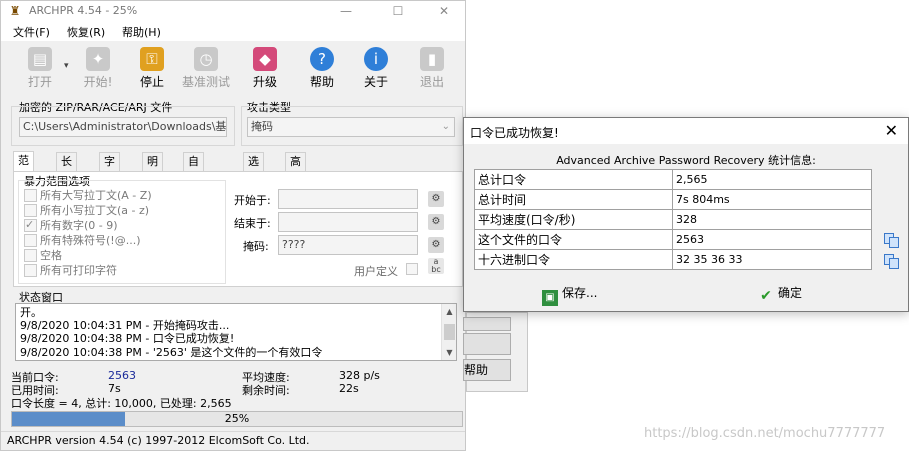 This screenshot has width=909, height=451. Describe the element at coordinates (233, 11) in the screenshot. I see `title-bar: ♜ ARCHPR 4.54 - 25% — ☐ ✕` at that location.